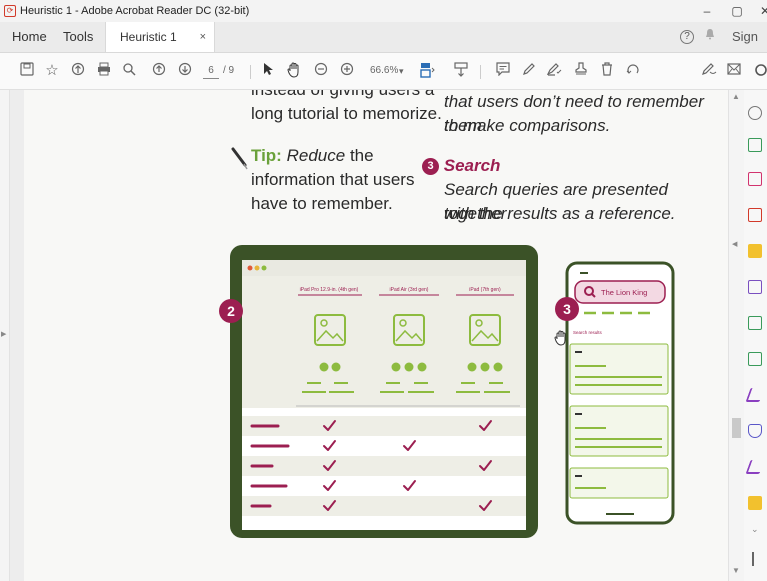 Image resolution: width=767 pixels, height=581 pixels. Describe the element at coordinates (321, 71) in the screenshot. I see `zoom-out-icon` at that location.